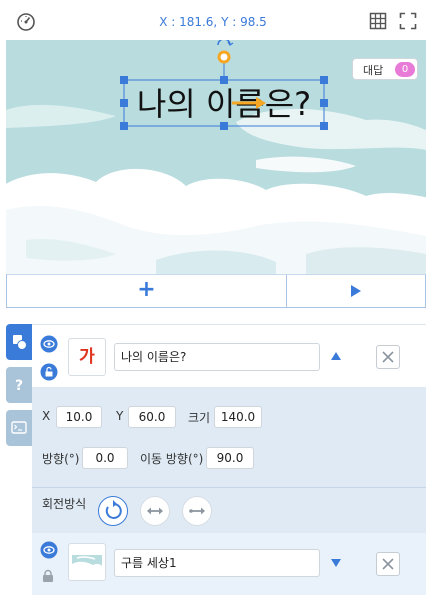 The image size is (426, 595). What do you see at coordinates (79, 417) in the screenshot?
I see `x-field: 10.0` at bounding box center [79, 417].